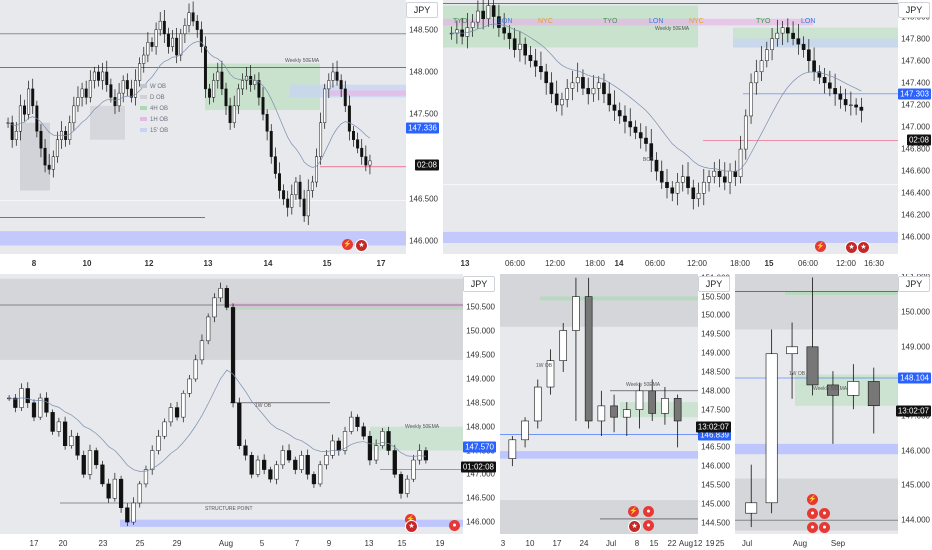  Describe the element at coordinates (63, 543) in the screenshot. I see `x-tick-label: 20` at that location.